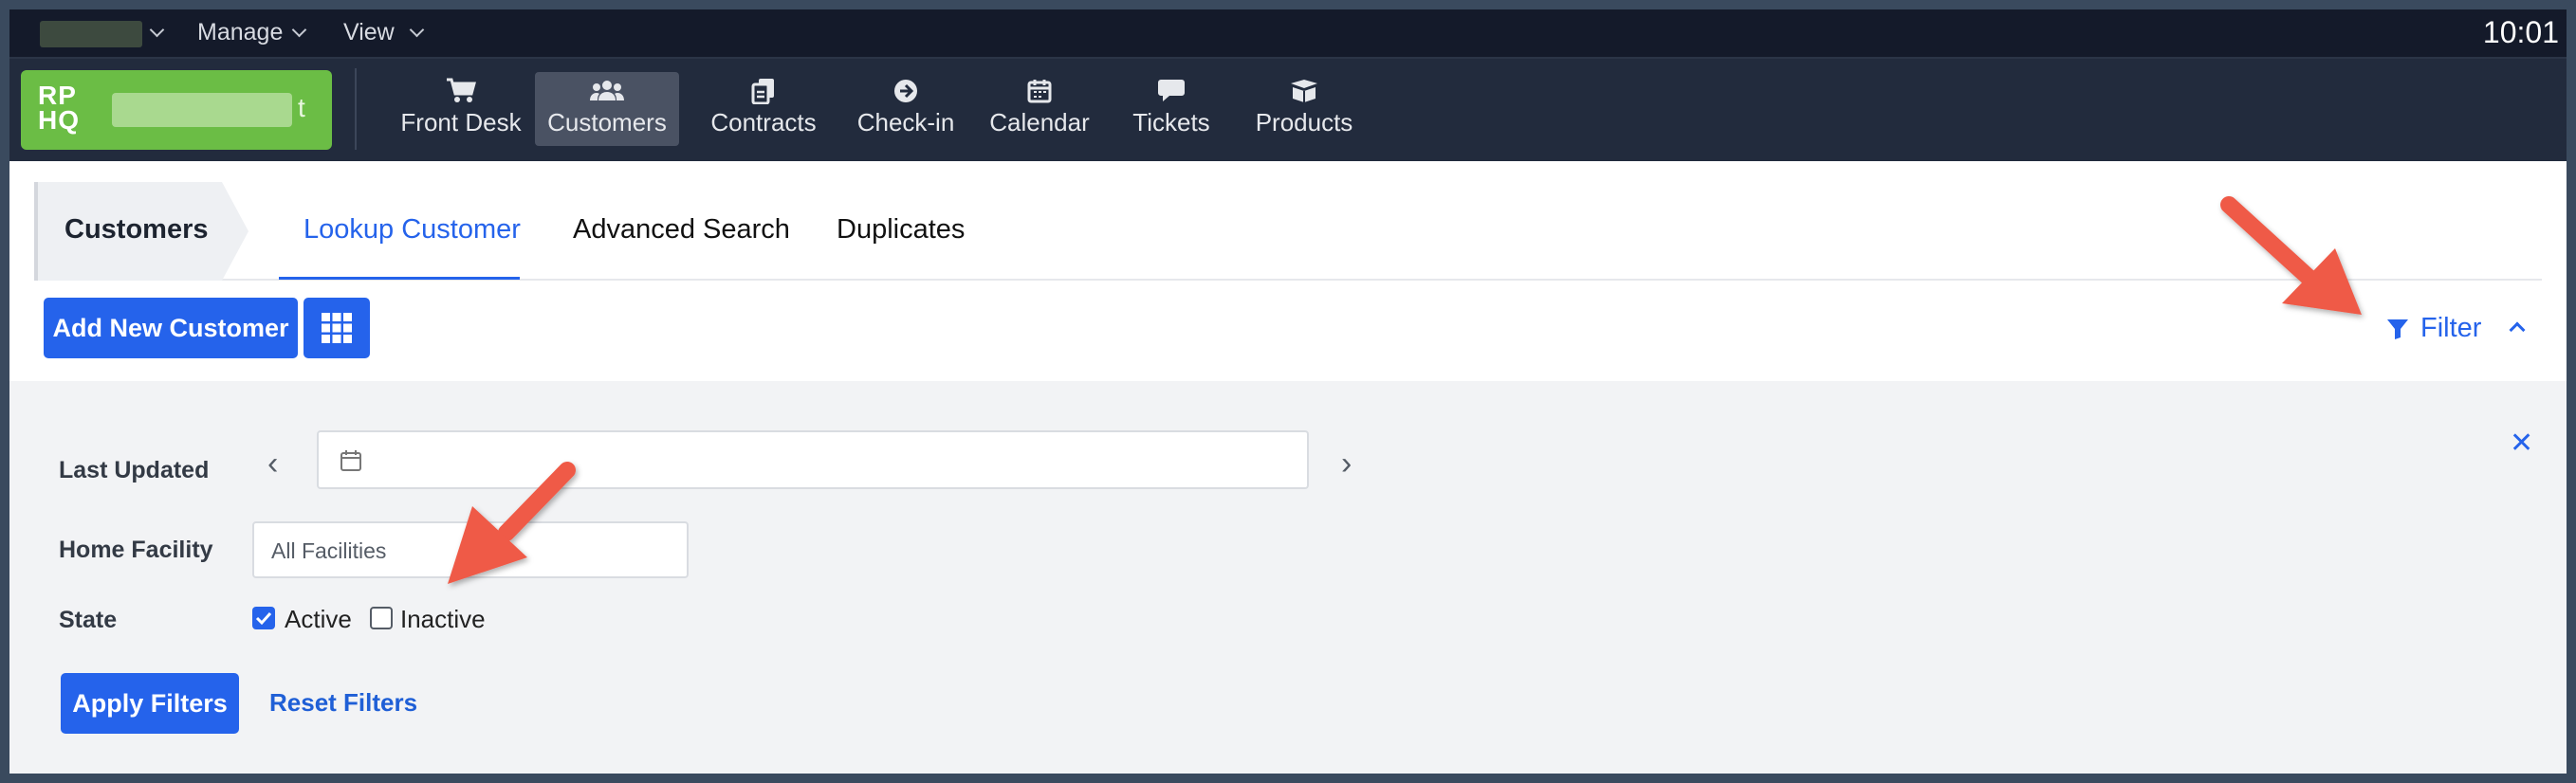  I want to click on chevron-left-icon: ‹, so click(272, 464).